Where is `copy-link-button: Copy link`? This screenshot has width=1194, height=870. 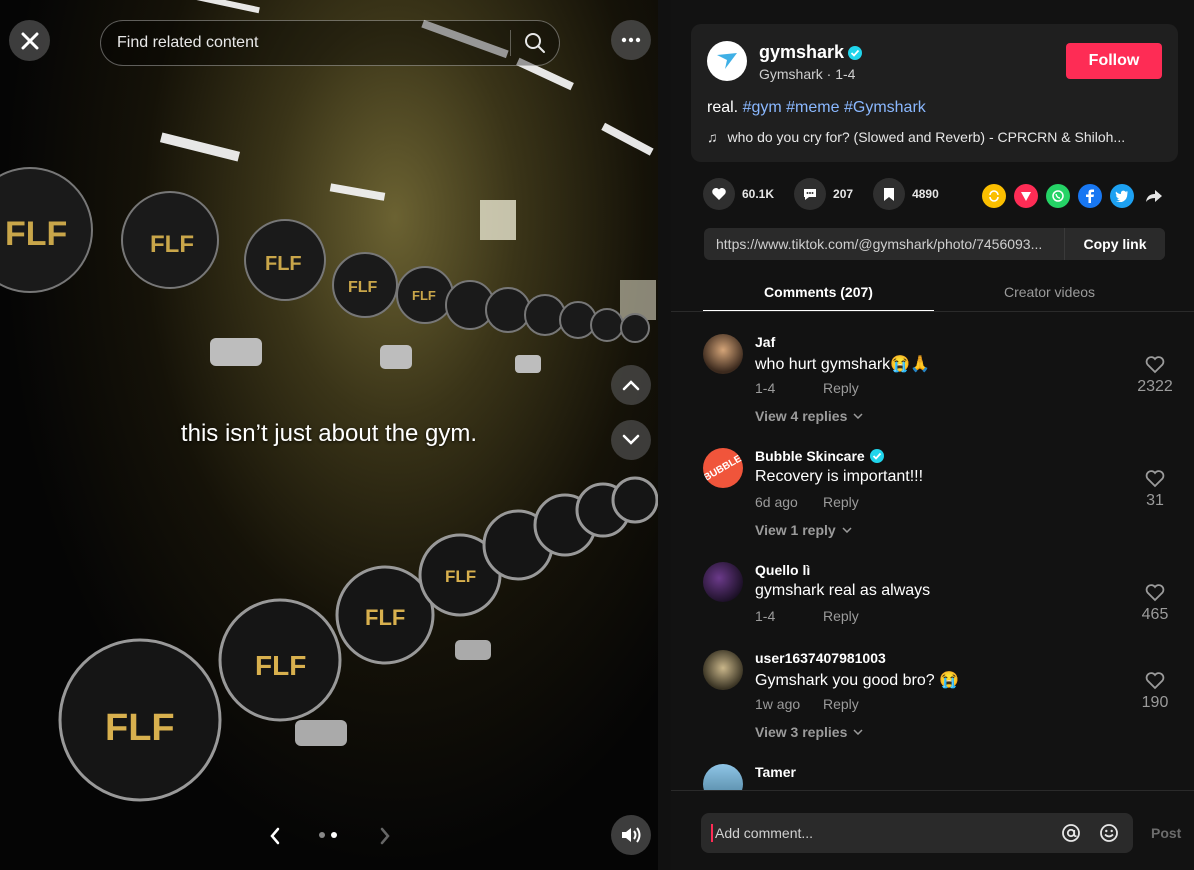
copy-link-button: Copy link is located at coordinates (1114, 244).